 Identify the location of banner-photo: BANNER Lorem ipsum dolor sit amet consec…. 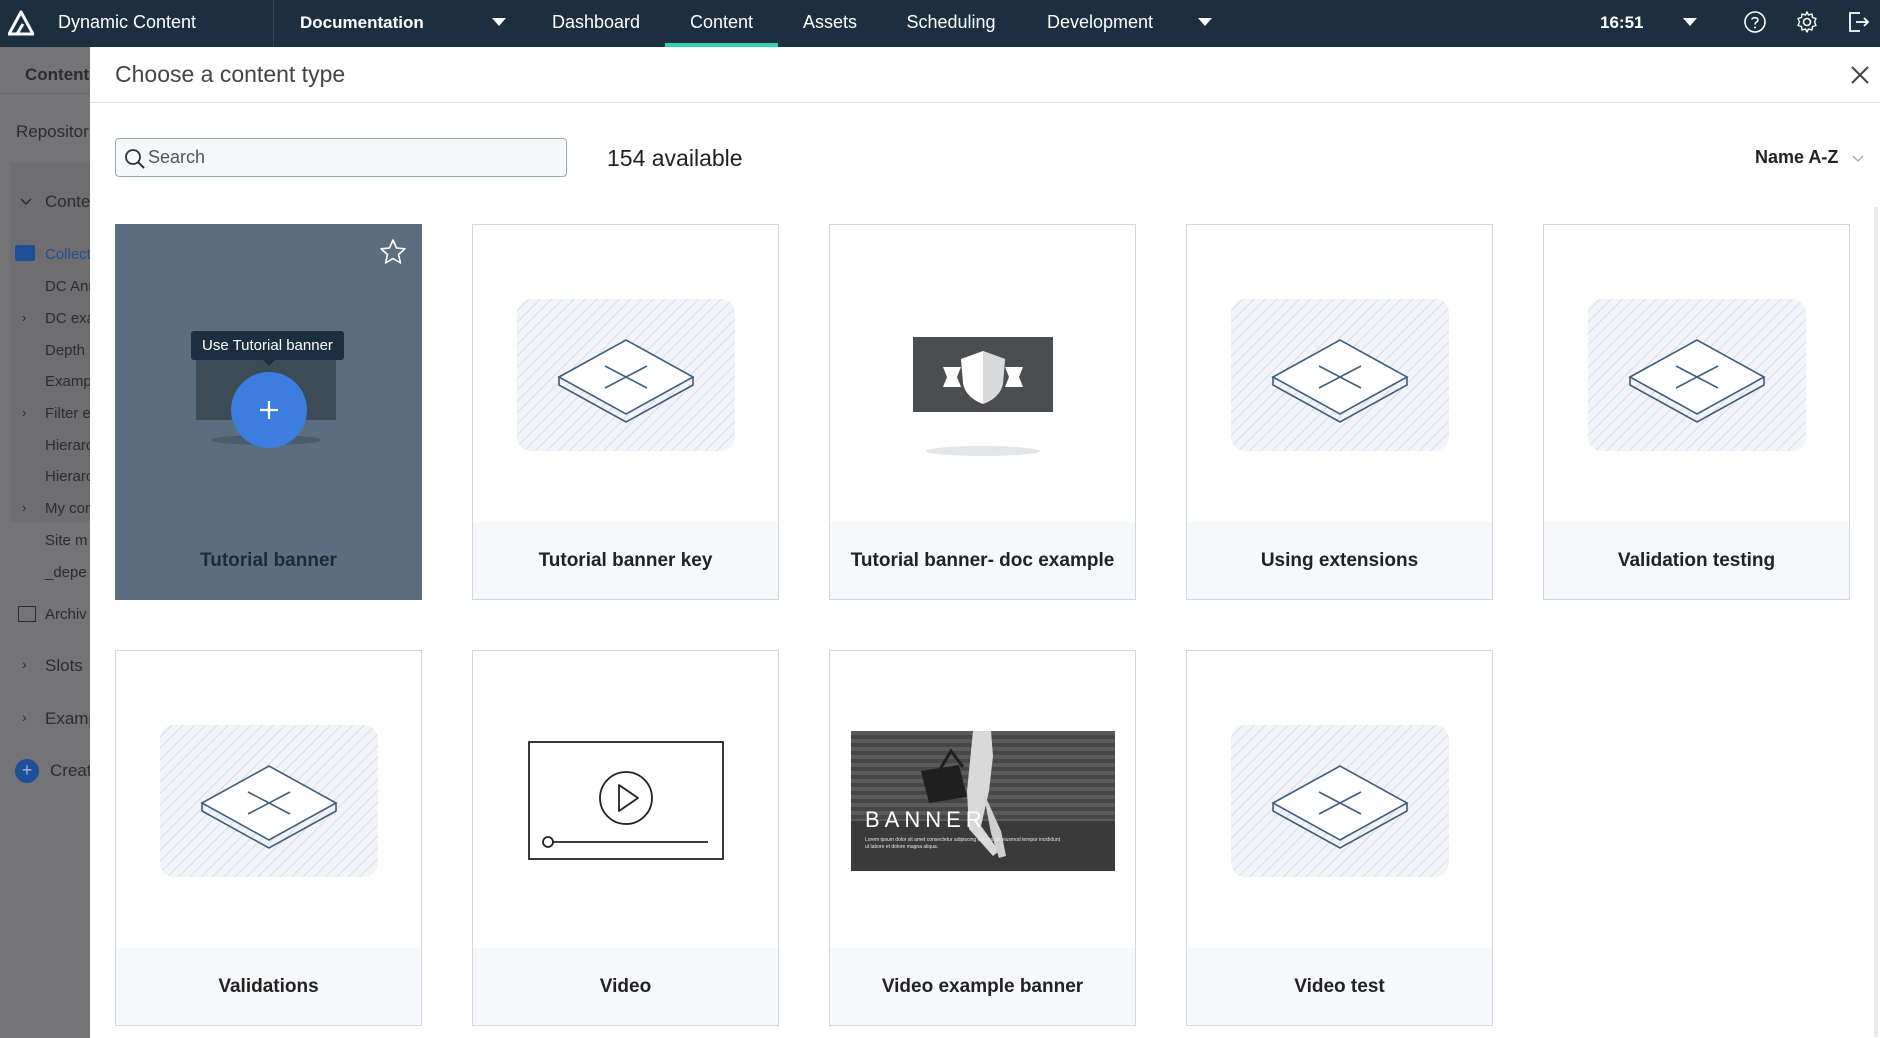
(983, 801).